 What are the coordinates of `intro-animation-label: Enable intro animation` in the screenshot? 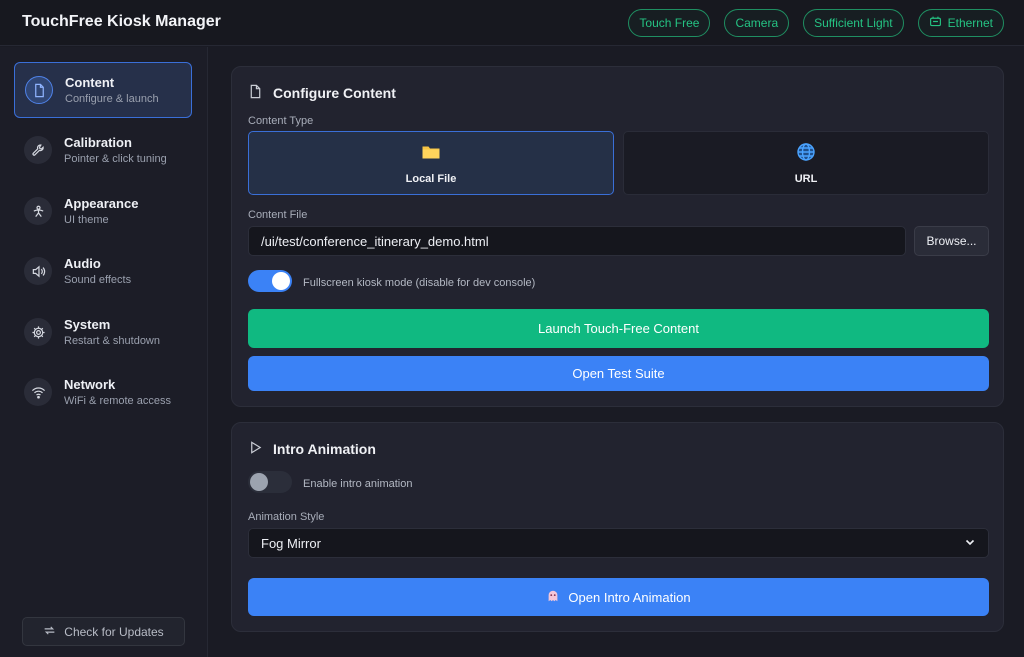 It's located at (358, 484).